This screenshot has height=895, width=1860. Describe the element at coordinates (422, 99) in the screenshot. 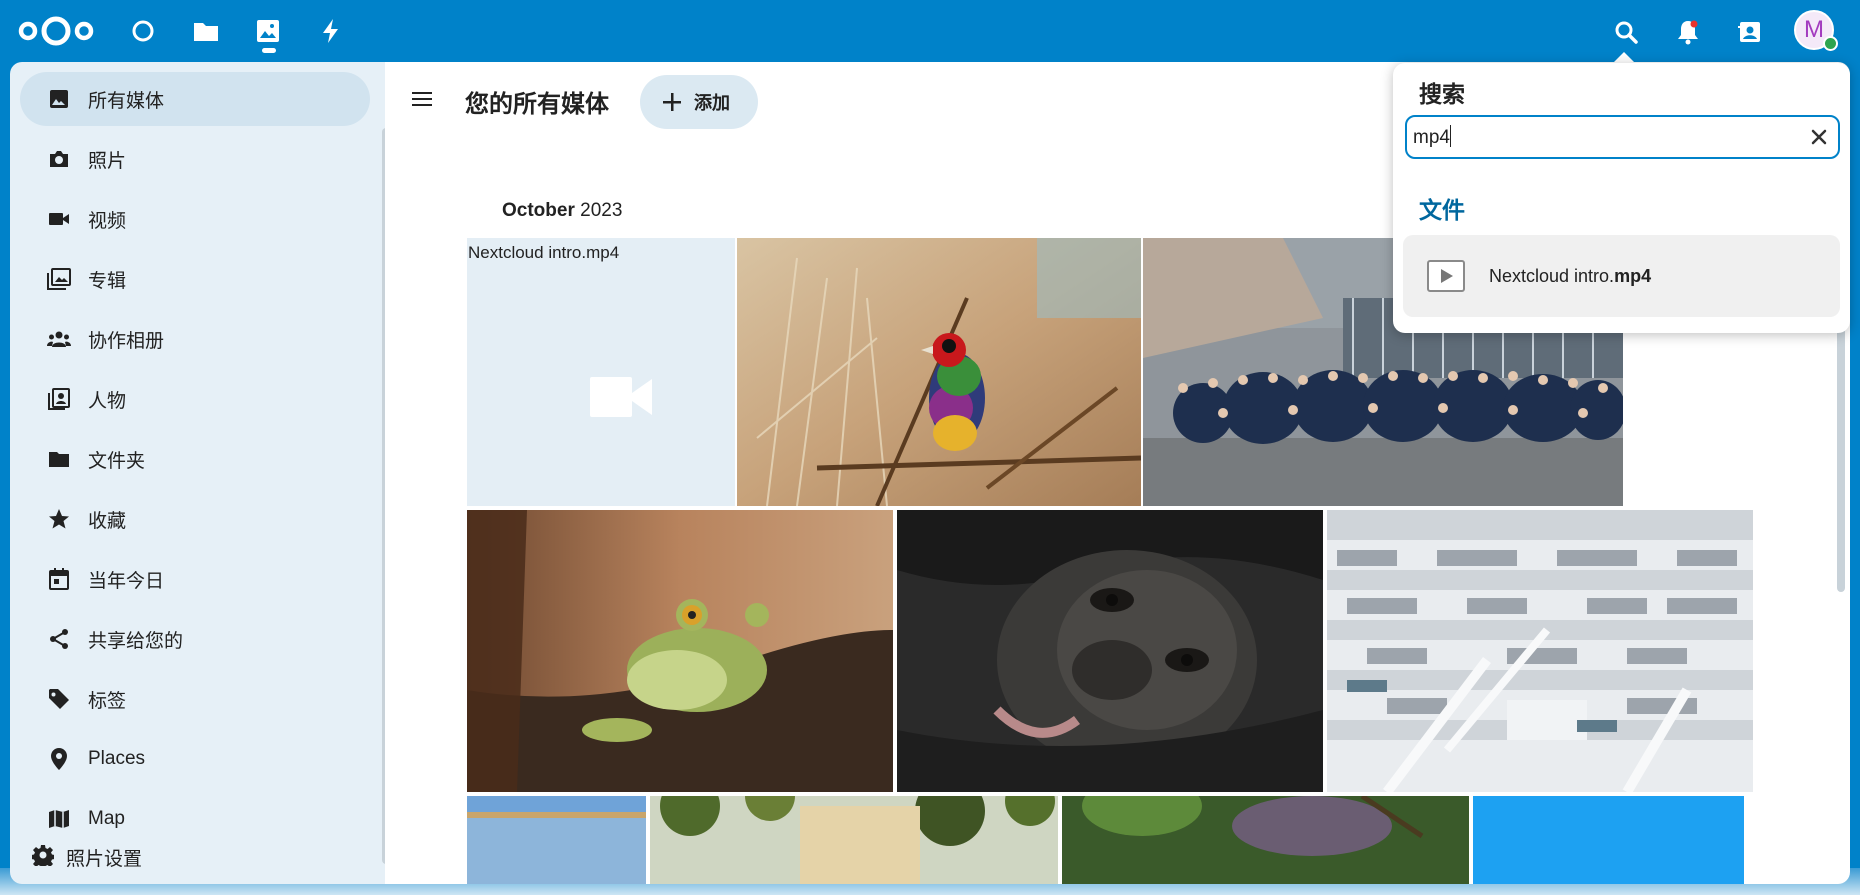

I see `menu-hamburger-icon` at that location.